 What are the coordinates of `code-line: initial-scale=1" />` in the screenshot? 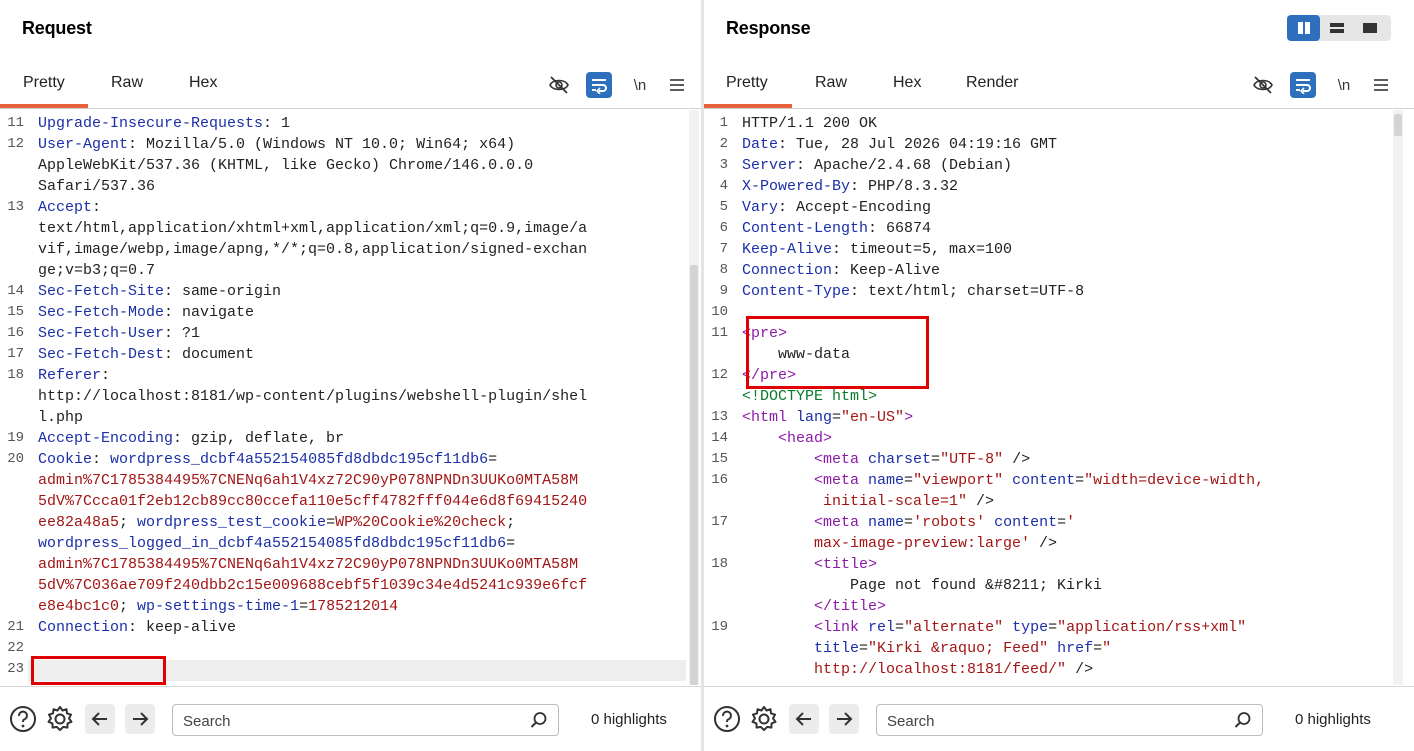 It's located at (1059, 501).